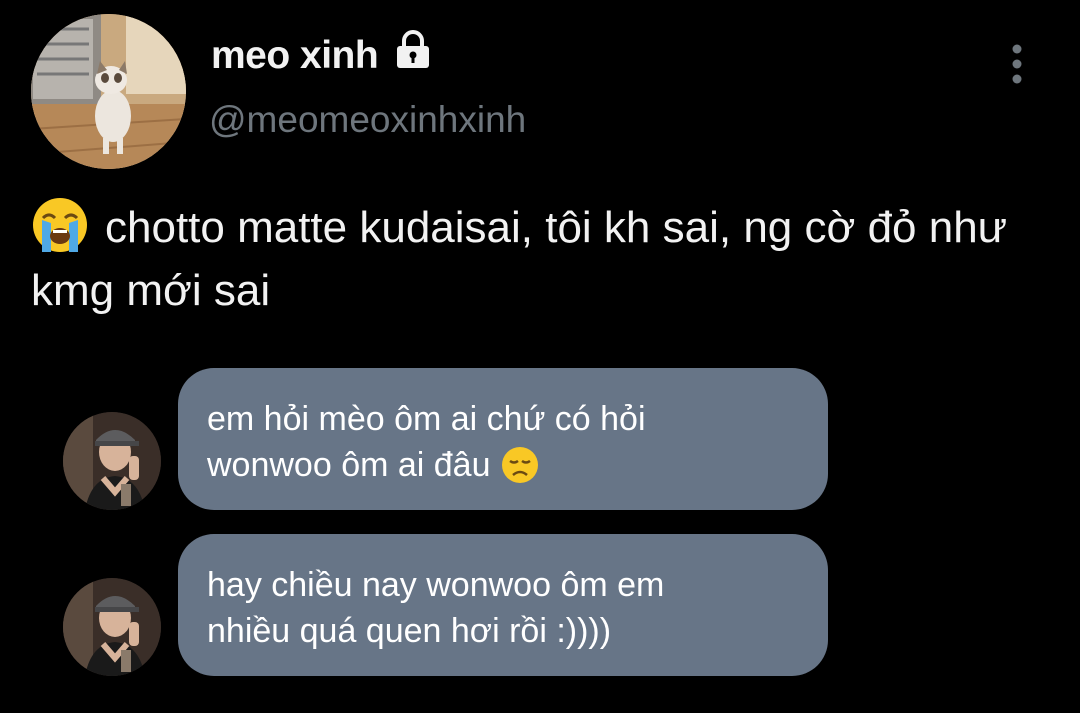 This screenshot has height=713, width=1080. Describe the element at coordinates (295, 56) in the screenshot. I see `display-name: meo xinh` at that location.